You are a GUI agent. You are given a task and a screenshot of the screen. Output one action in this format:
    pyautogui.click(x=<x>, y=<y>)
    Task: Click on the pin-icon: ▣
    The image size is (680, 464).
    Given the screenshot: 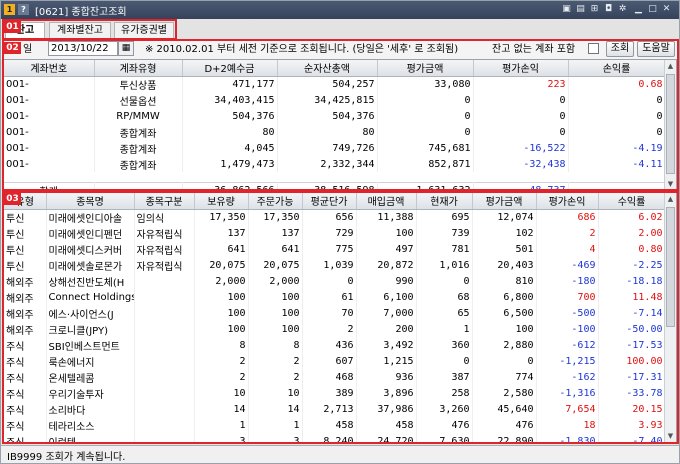 What is the action you would take?
    pyautogui.click(x=566, y=9)
    